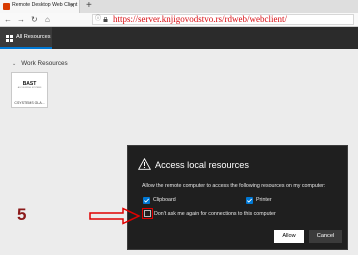  I want to click on clipboard-label: Clipboard, so click(164, 200).